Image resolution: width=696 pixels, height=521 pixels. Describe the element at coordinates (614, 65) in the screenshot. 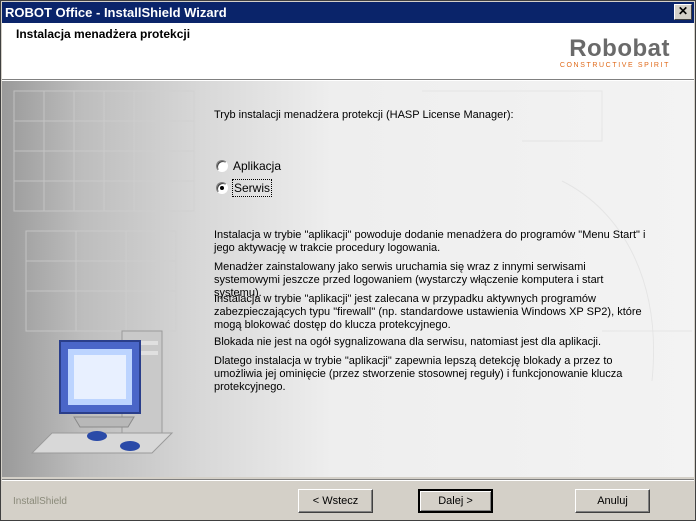

I see `logo-tagline: CONSTRUCTIVE SPIRIT` at that location.